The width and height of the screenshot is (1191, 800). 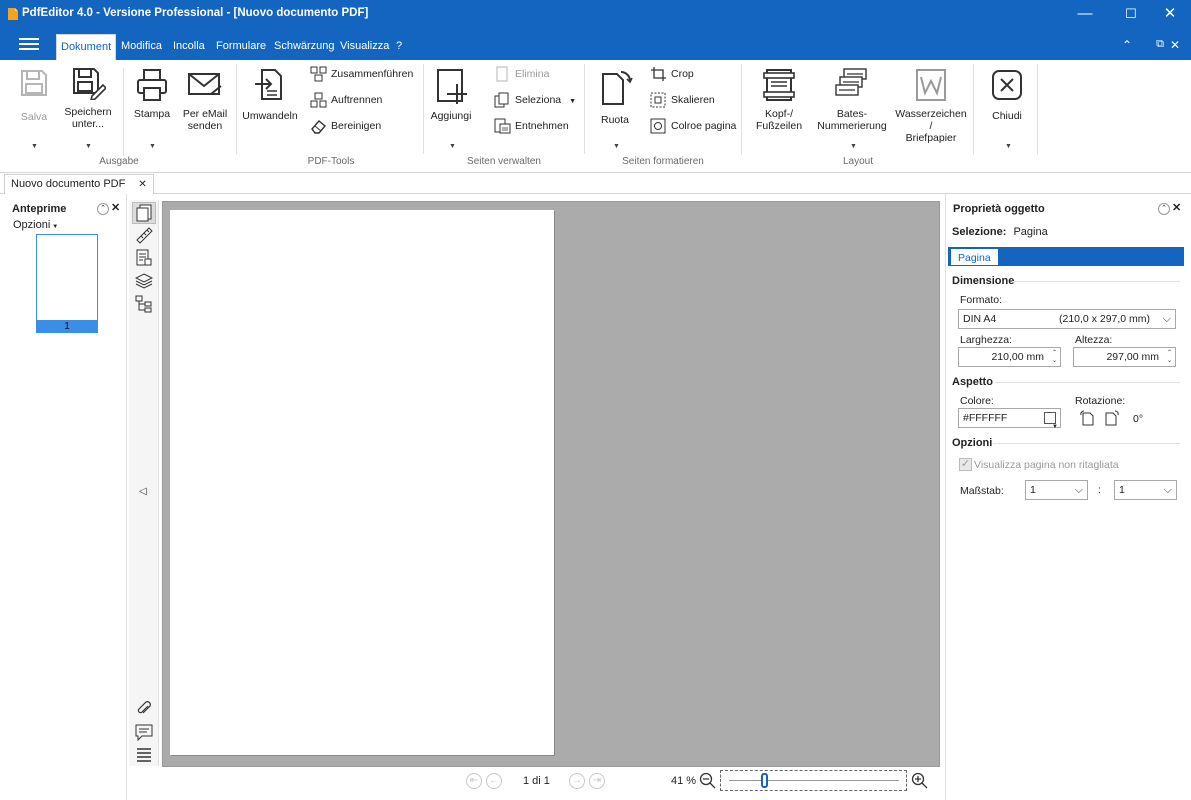 What do you see at coordinates (205, 100) in the screenshot?
I see `email-button: Per eMail senden` at bounding box center [205, 100].